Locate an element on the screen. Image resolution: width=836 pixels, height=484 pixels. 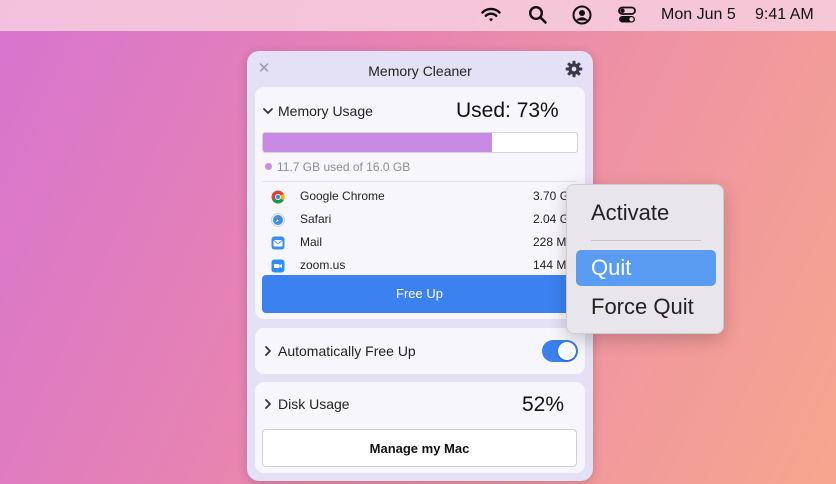
memory-legend: 11.7 GB used of 16.0 GB is located at coordinates (344, 167).